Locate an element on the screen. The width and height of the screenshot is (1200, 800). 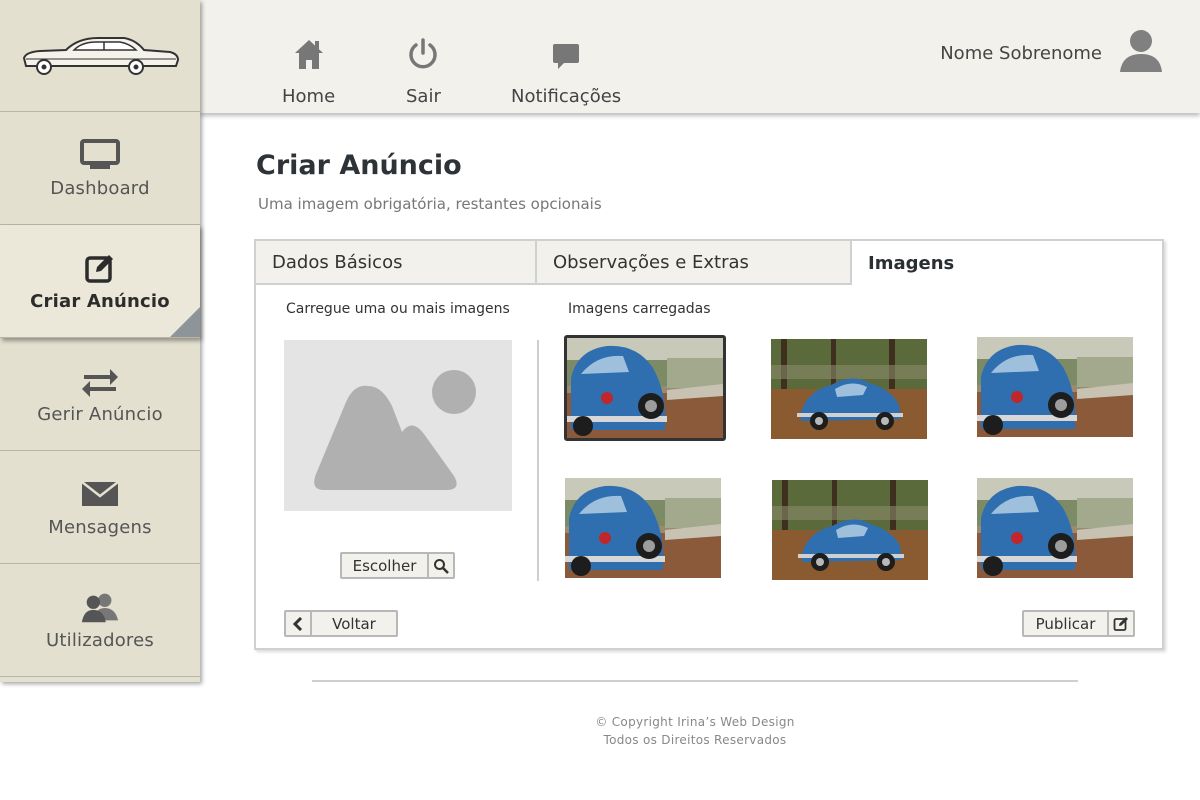
logo is located at coordinates (100, 56).